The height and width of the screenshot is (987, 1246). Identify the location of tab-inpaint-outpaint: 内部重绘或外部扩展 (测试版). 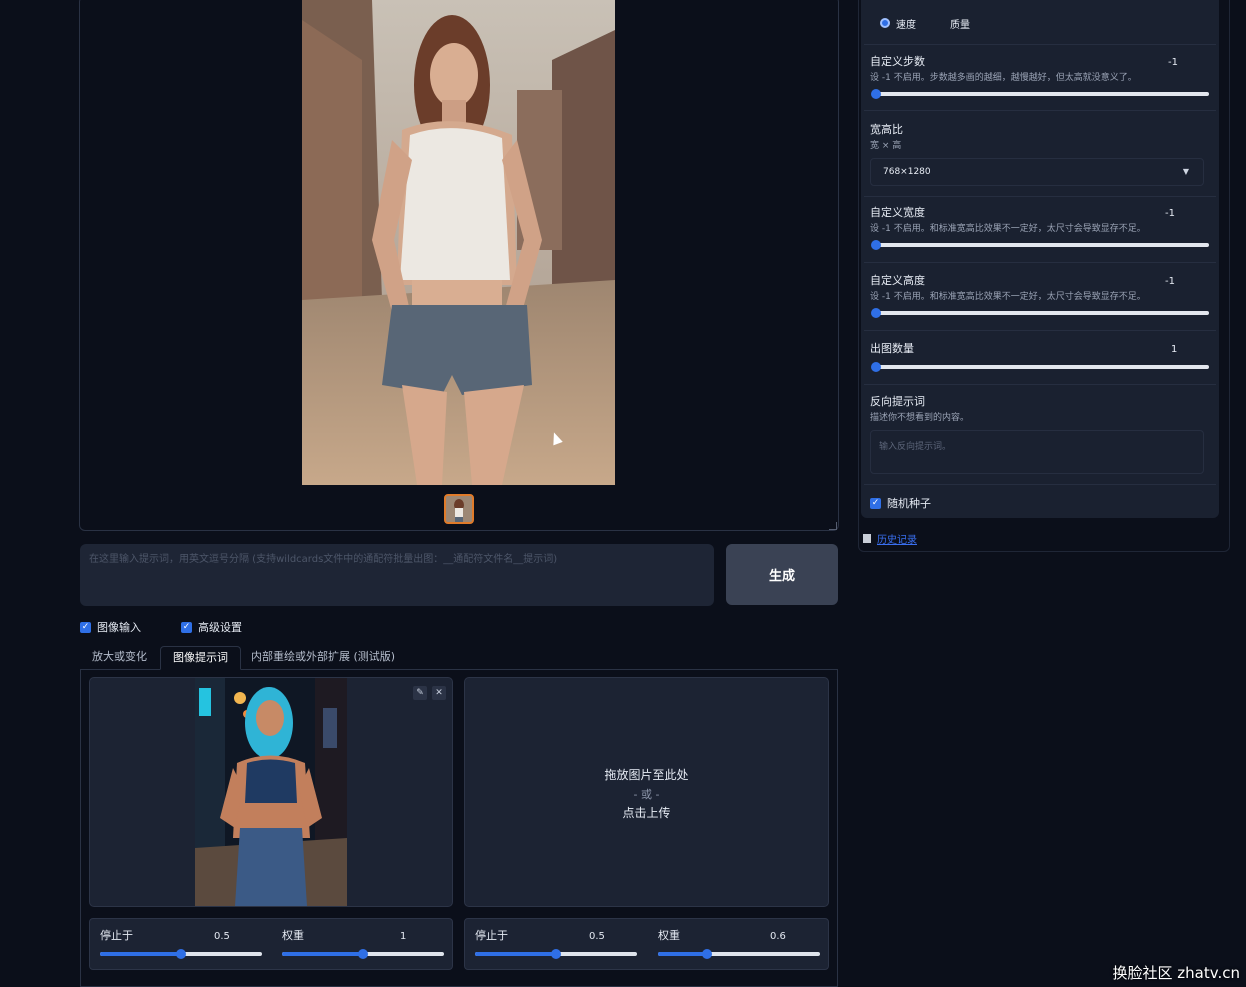
(323, 658).